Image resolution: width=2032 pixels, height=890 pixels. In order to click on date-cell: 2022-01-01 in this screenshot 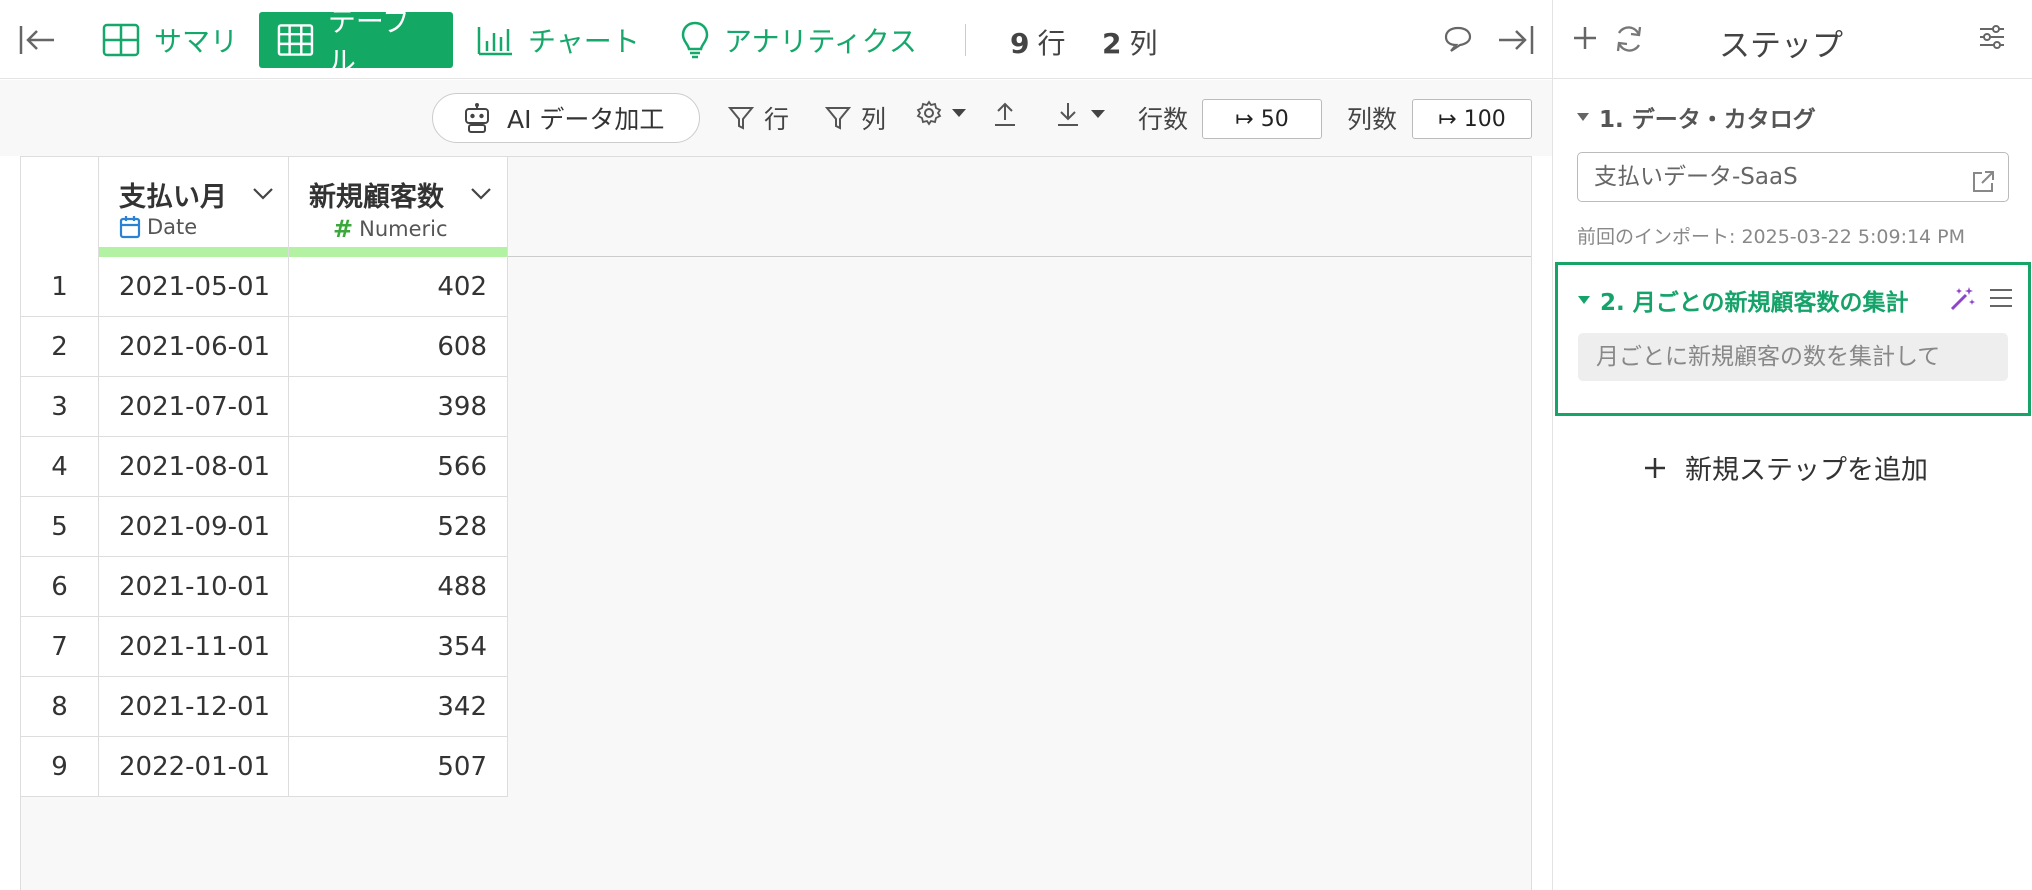, I will do `click(194, 767)`.